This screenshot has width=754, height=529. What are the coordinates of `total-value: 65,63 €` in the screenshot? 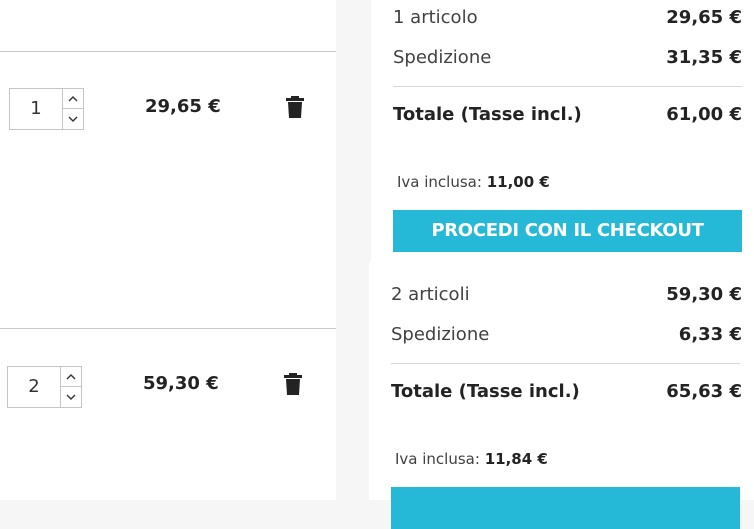 It's located at (704, 391).